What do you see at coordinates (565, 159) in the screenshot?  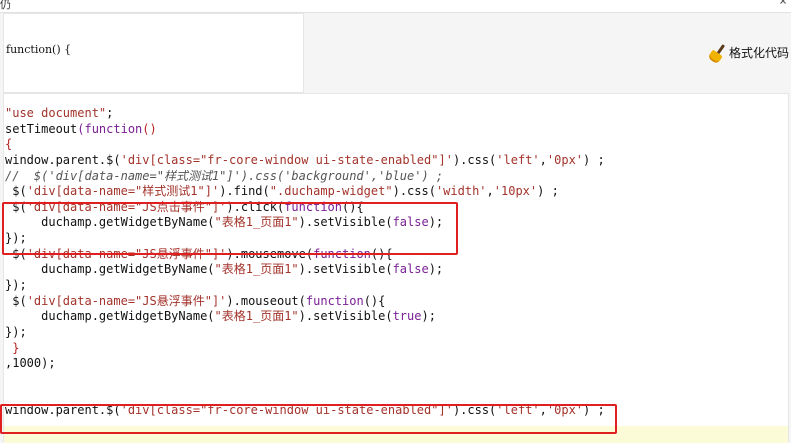 I see `code-token: '0px'` at bounding box center [565, 159].